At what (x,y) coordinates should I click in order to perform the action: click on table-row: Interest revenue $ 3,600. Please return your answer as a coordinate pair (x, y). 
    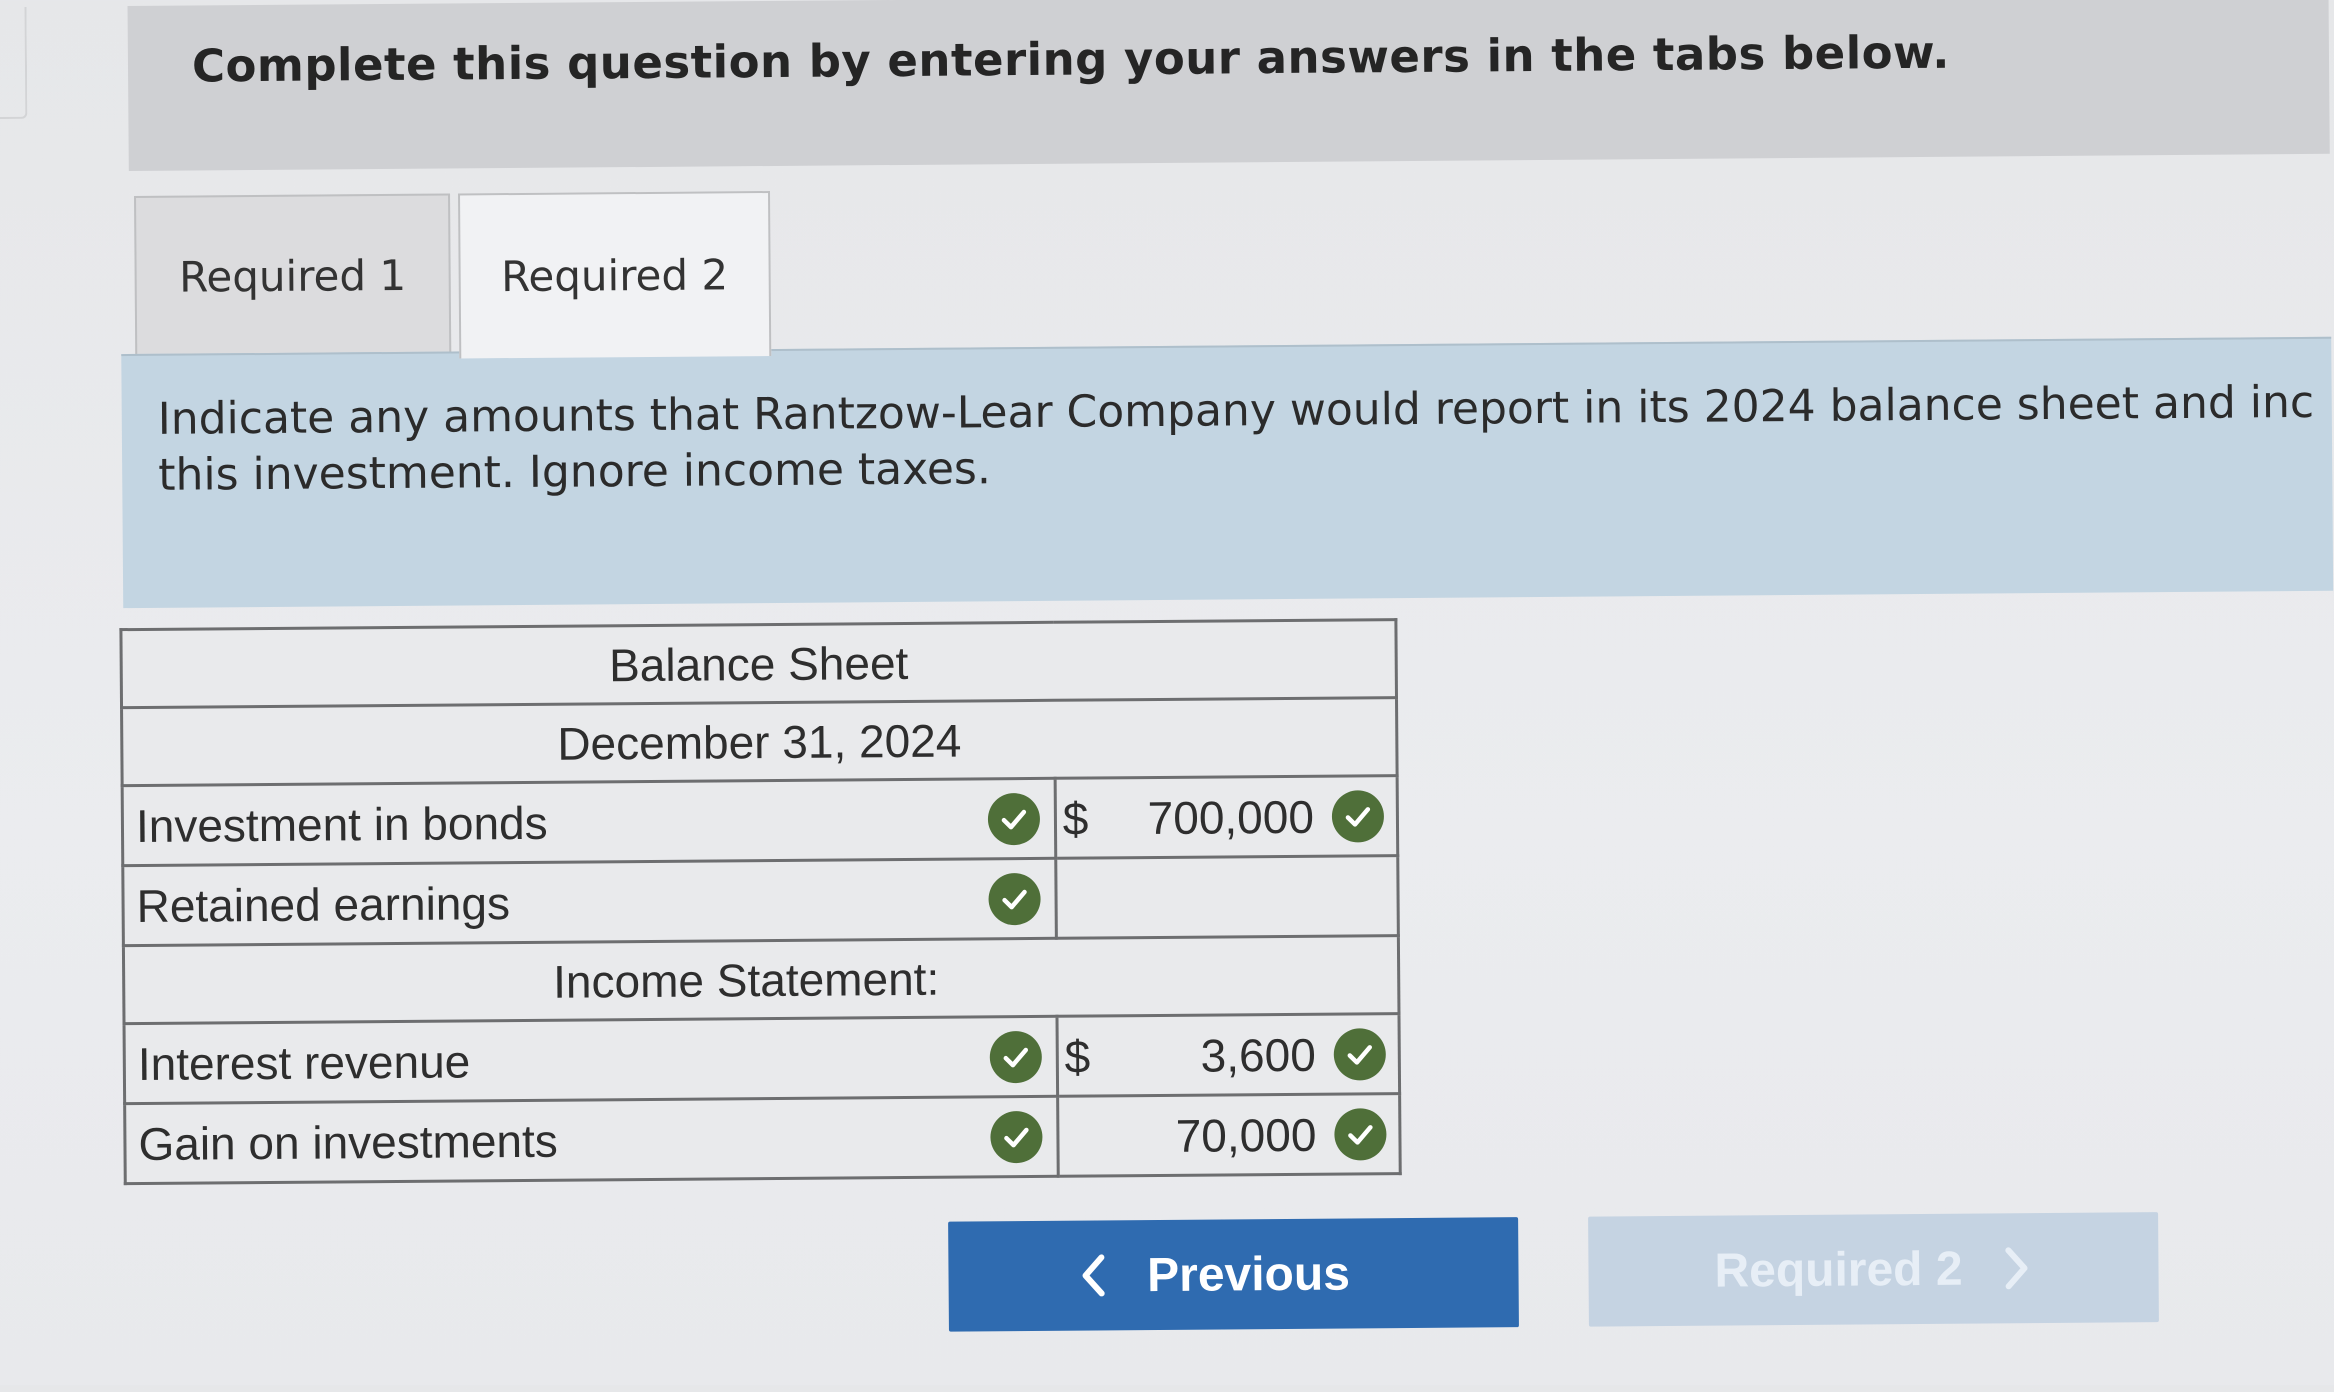
    Looking at the image, I should click on (762, 1058).